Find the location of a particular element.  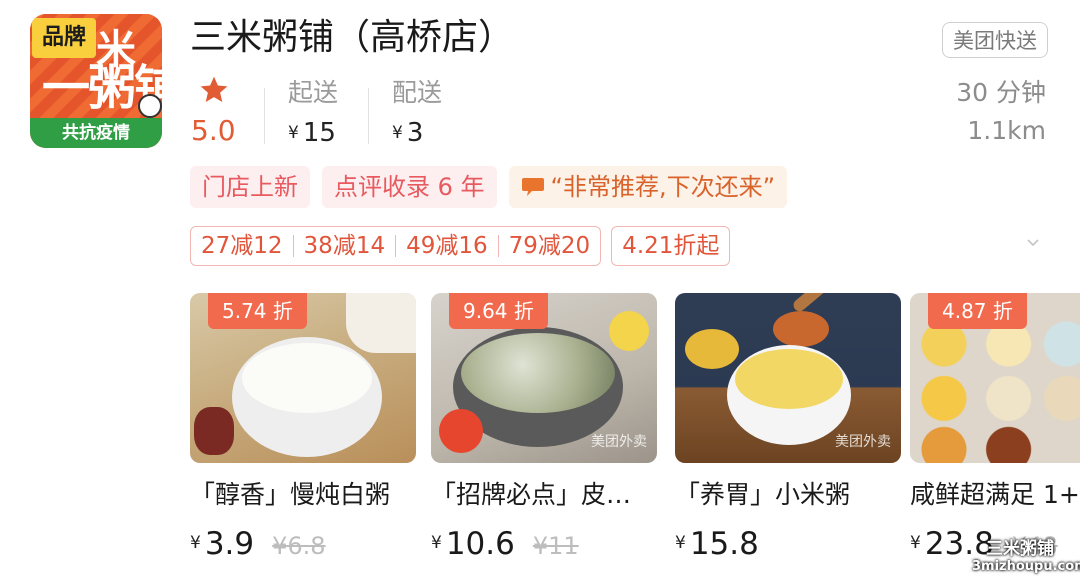

promotions: 27减12 38减14 49减16 79减20 4.21折起 is located at coordinates (460, 246).